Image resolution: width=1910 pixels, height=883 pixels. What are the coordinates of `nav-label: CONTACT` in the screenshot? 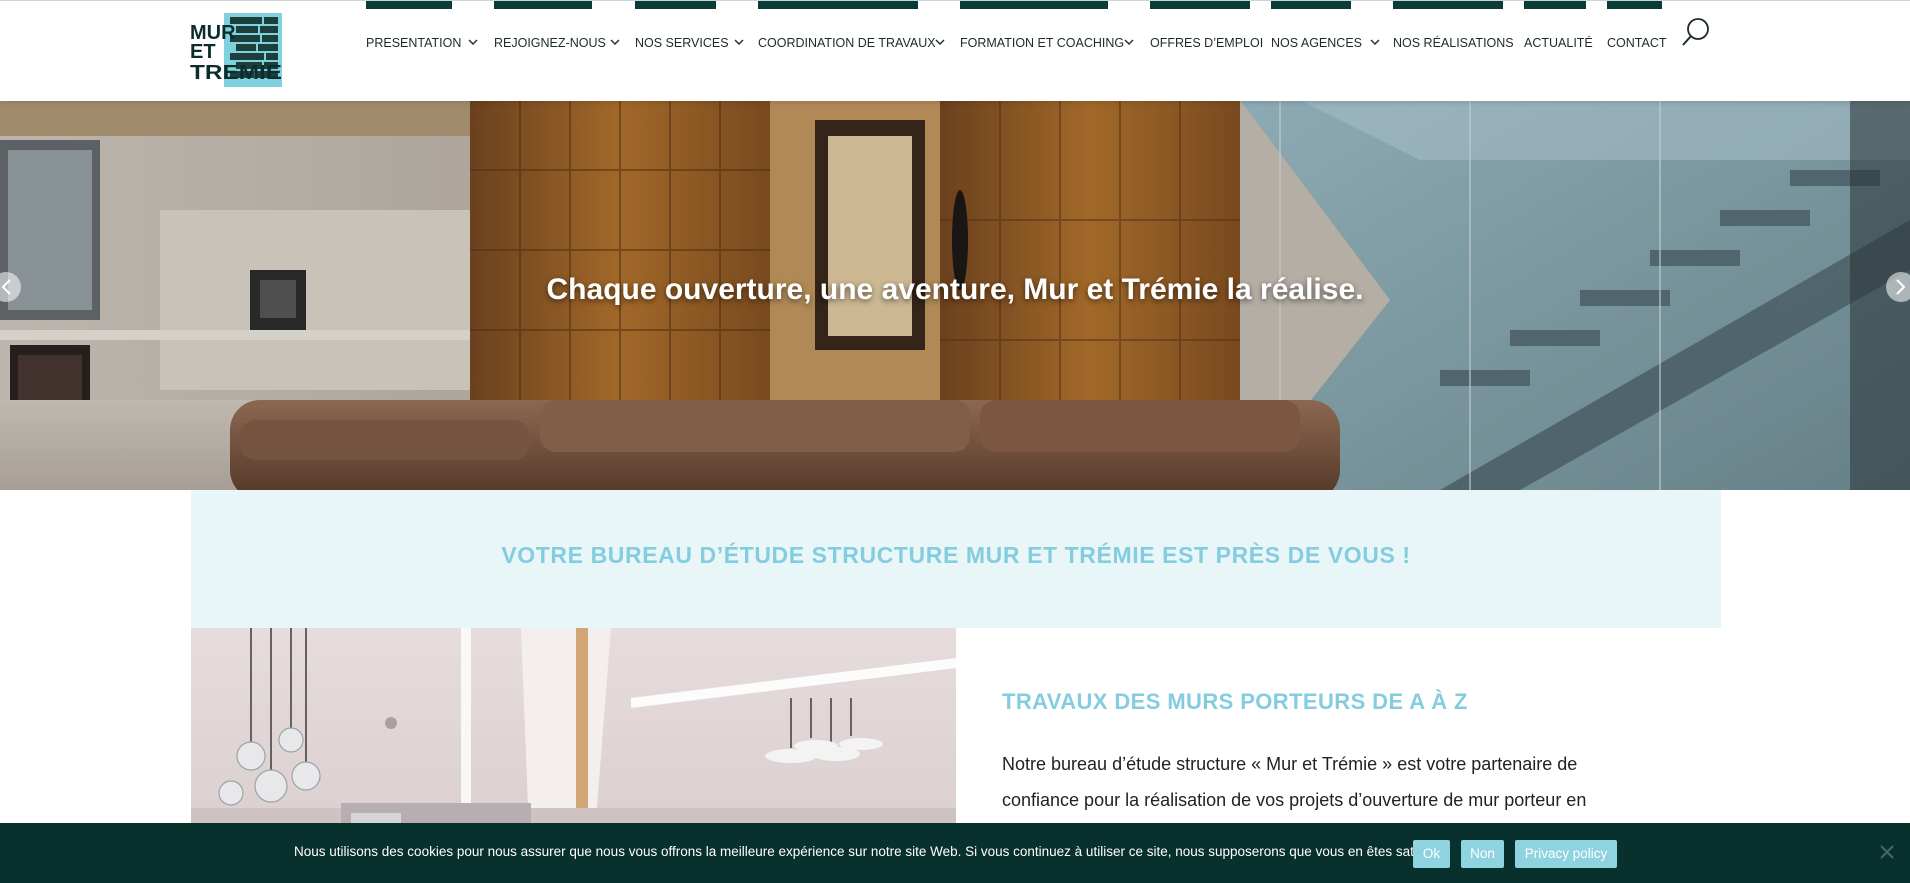 It's located at (1637, 43).